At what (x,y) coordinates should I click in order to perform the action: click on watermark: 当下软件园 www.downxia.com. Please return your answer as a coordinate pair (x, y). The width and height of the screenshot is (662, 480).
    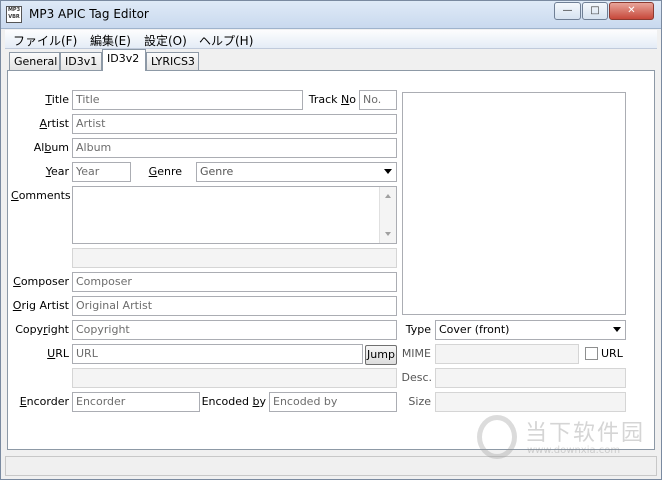
    Looking at the image, I should click on (567, 439).